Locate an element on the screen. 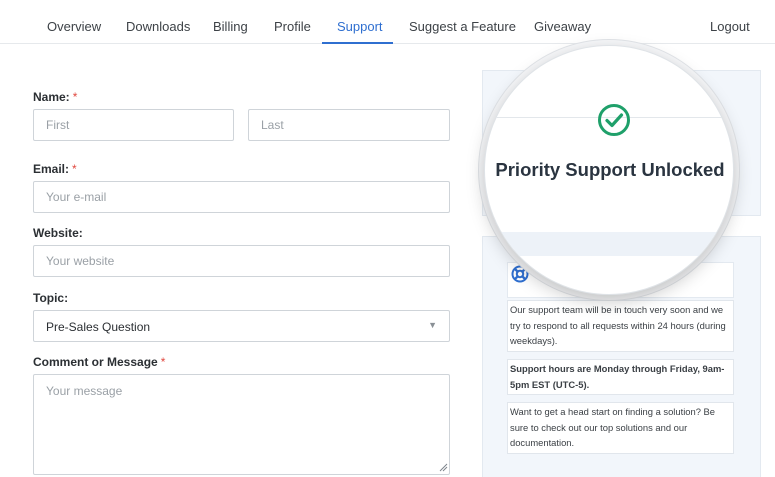 The width and height of the screenshot is (775, 477). tab-giveaway: Giveaway is located at coordinates (562, 26).